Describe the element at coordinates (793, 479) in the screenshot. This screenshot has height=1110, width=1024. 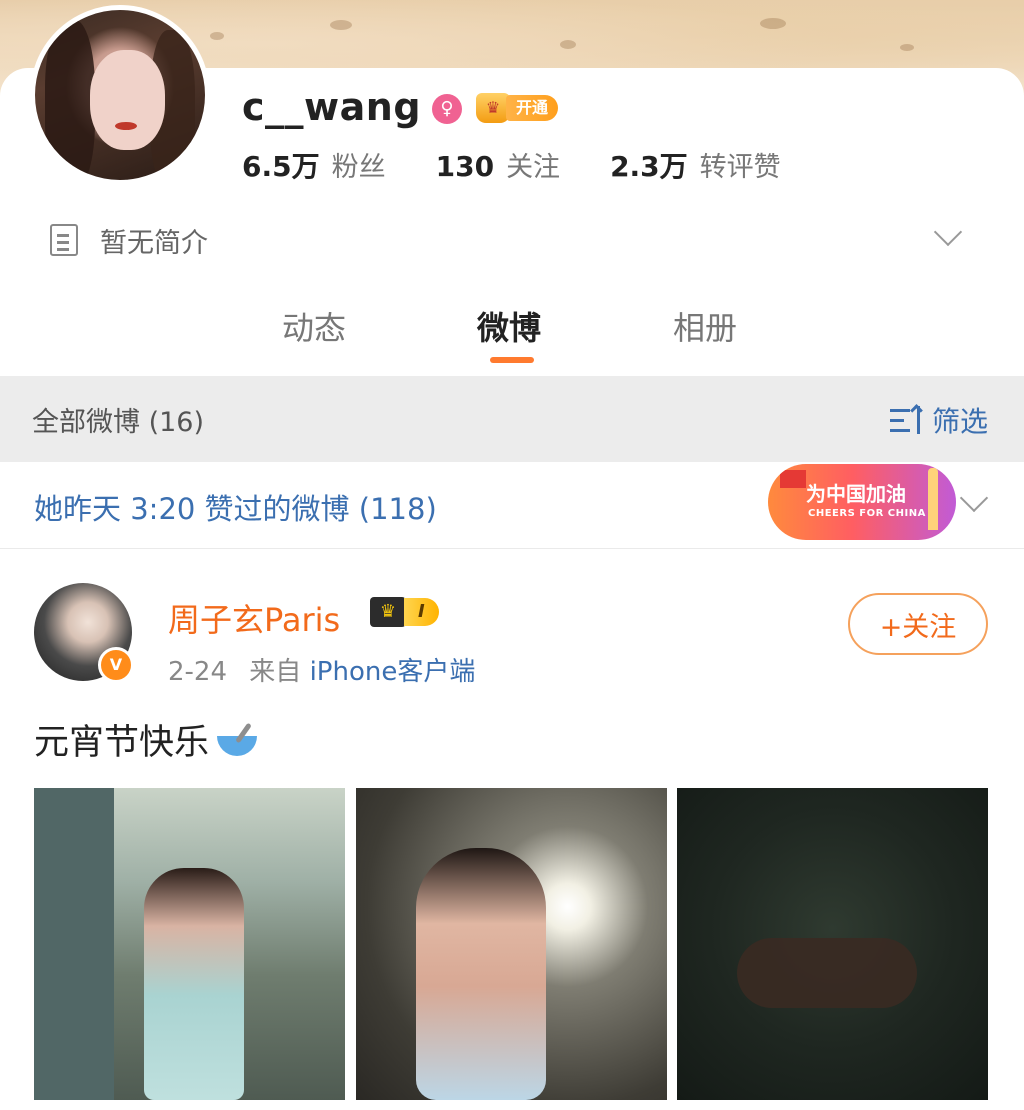
I see `flag-icon` at that location.